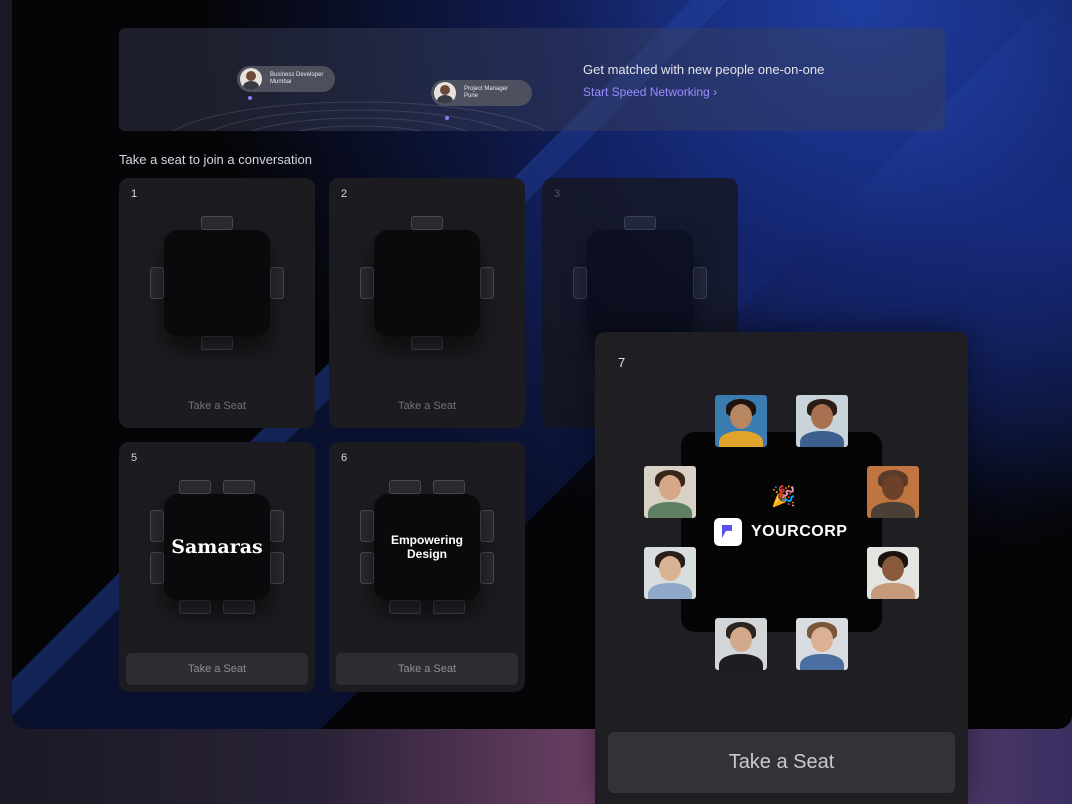  What do you see at coordinates (486, 89) in the screenshot?
I see `profile-role: Project Manager` at bounding box center [486, 89].